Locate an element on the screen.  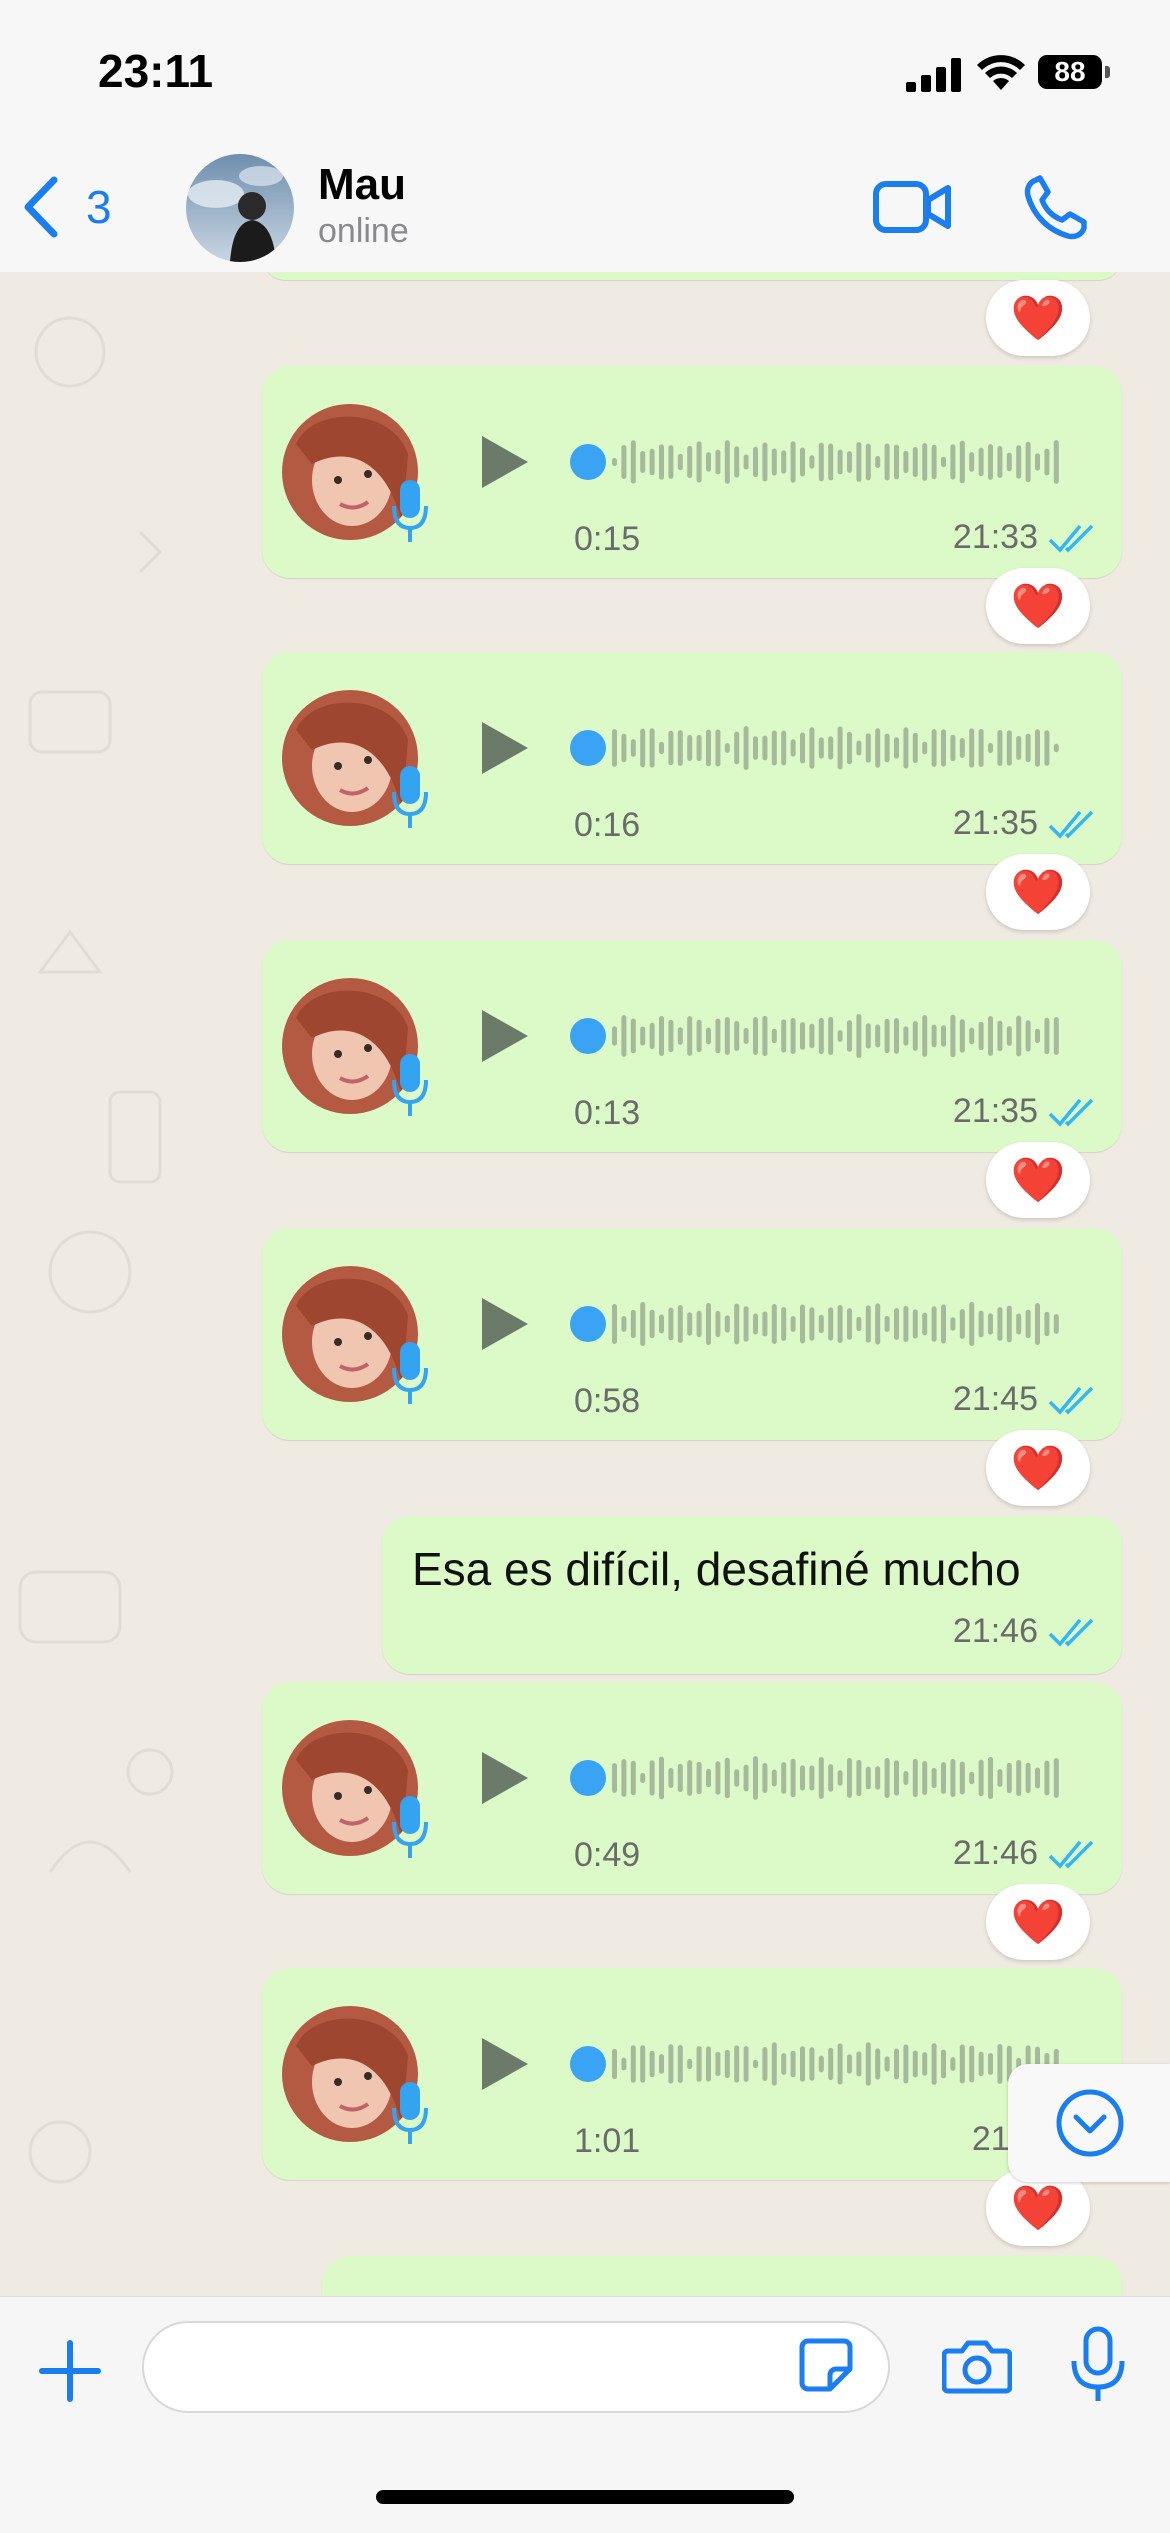
plus-icon is located at coordinates (70, 2371).